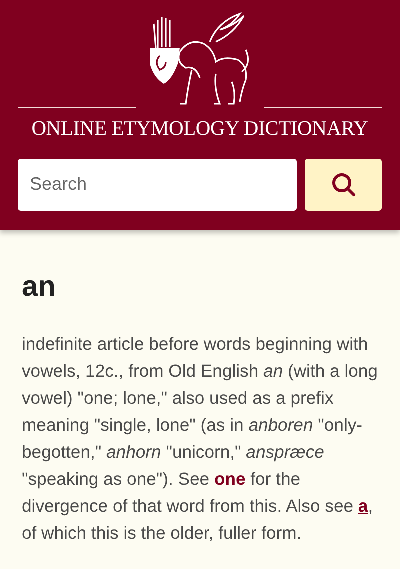 This screenshot has height=569, width=400. Describe the element at coordinates (200, 129) in the screenshot. I see `site-title: ONLINE ETYMOLOGY DICTIONARY` at that location.